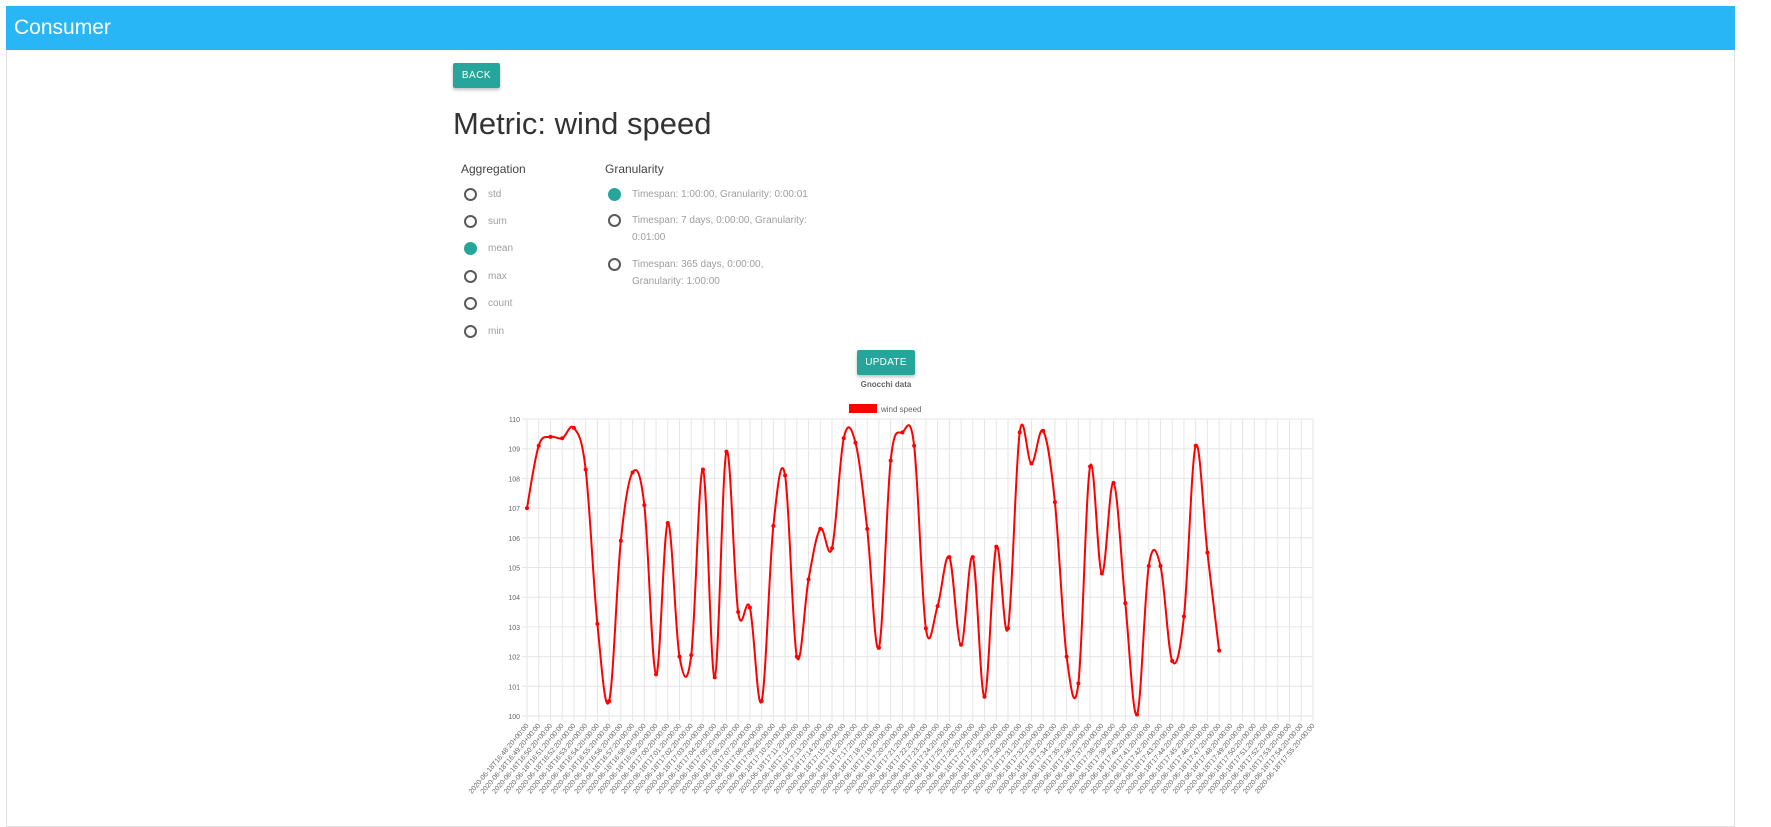 Image resolution: width=1771 pixels, height=827 pixels. I want to click on aggregation-option-label: std, so click(495, 194).